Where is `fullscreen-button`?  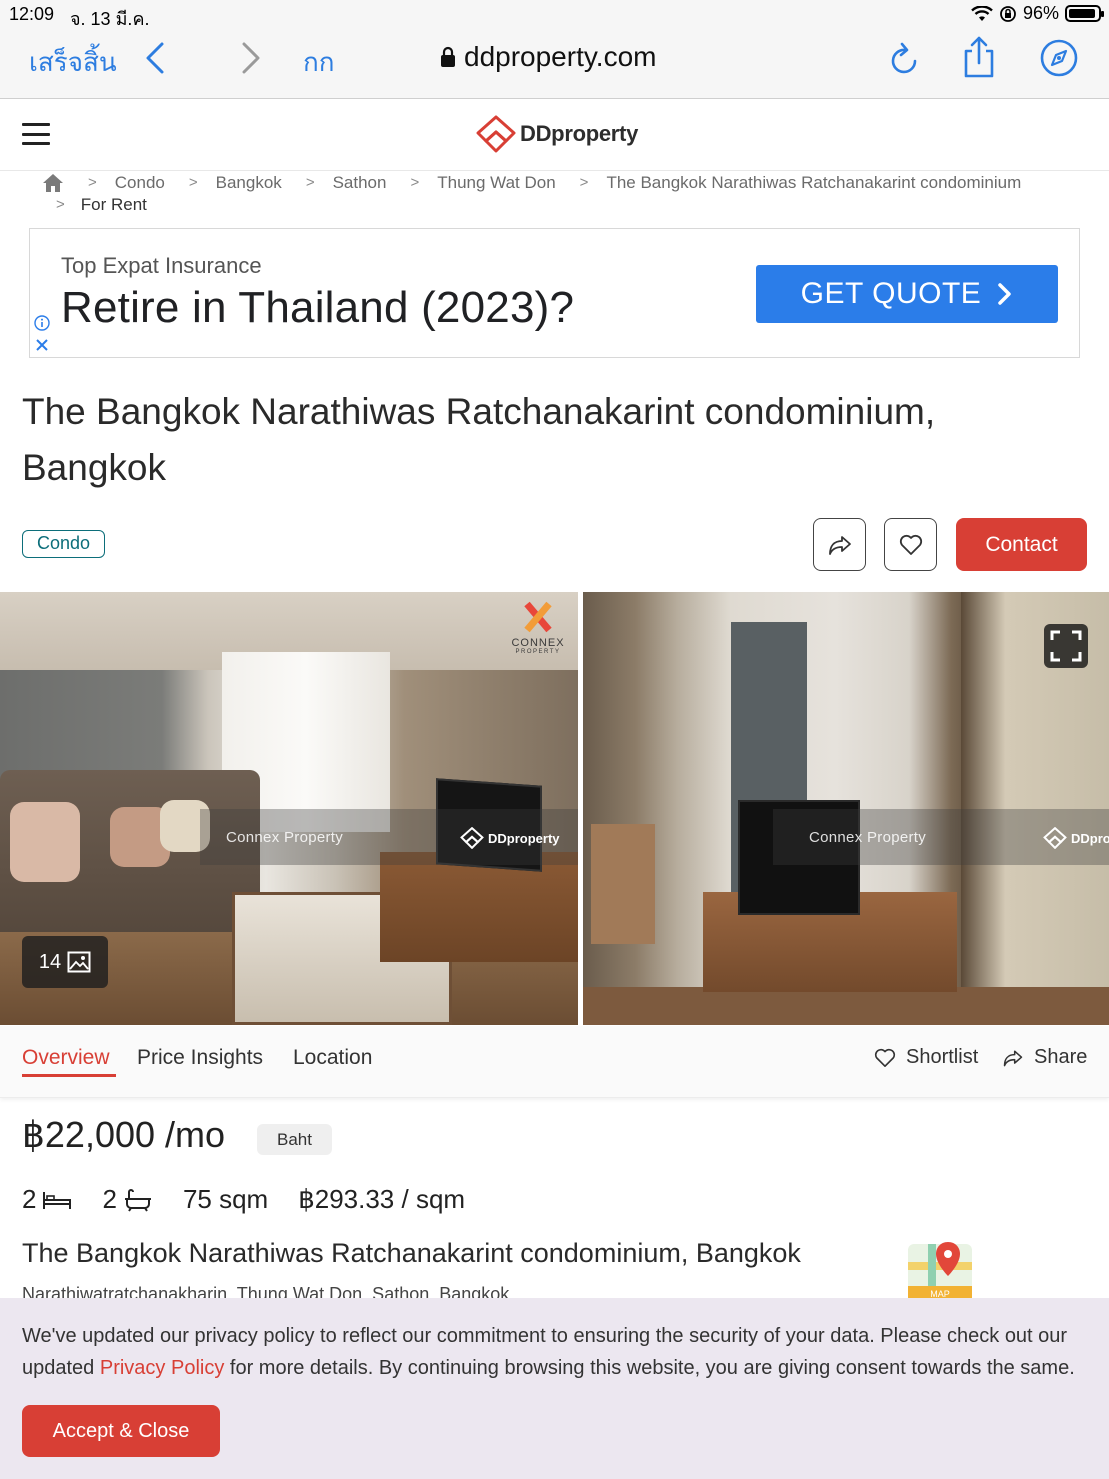
fullscreen-button is located at coordinates (1066, 646).